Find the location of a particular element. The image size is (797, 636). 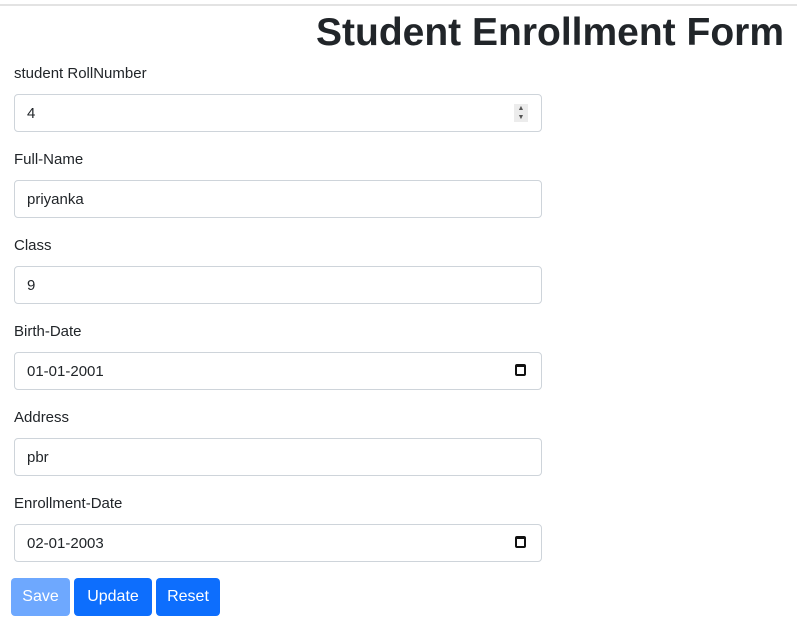

class-field is located at coordinates (278, 285).